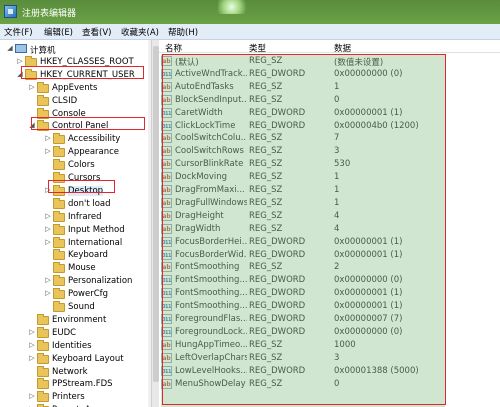 The image size is (500, 407). Describe the element at coordinates (18, 32) in the screenshot. I see `menu-file: 文件(F)` at that location.